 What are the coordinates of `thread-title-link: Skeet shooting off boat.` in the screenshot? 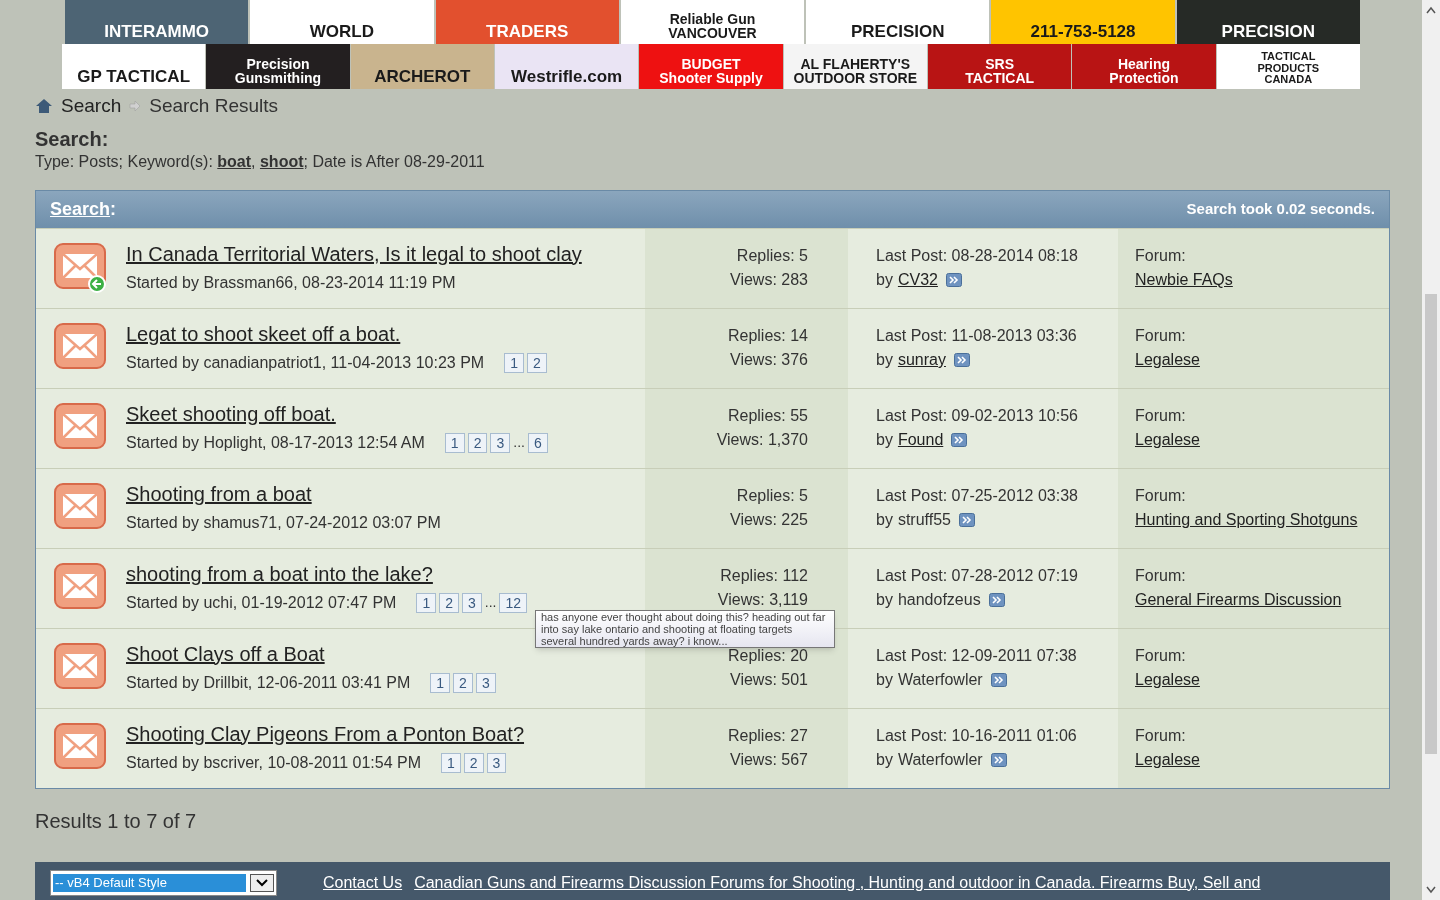 It's located at (385, 414).